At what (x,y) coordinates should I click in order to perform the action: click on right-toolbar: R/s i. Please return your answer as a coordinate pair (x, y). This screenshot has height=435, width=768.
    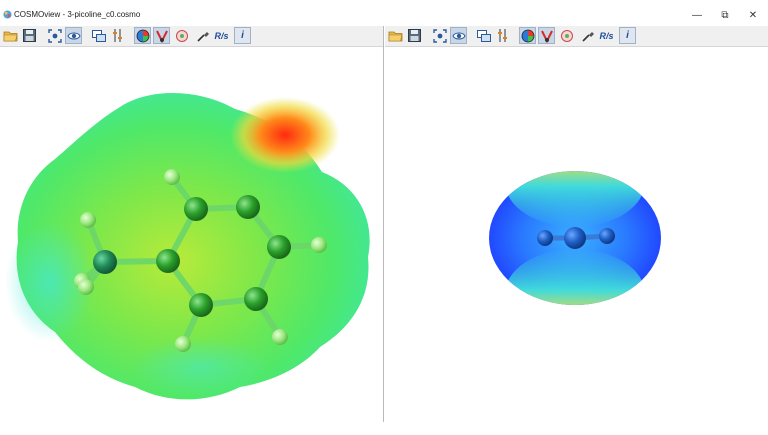
    Looking at the image, I should click on (576, 36).